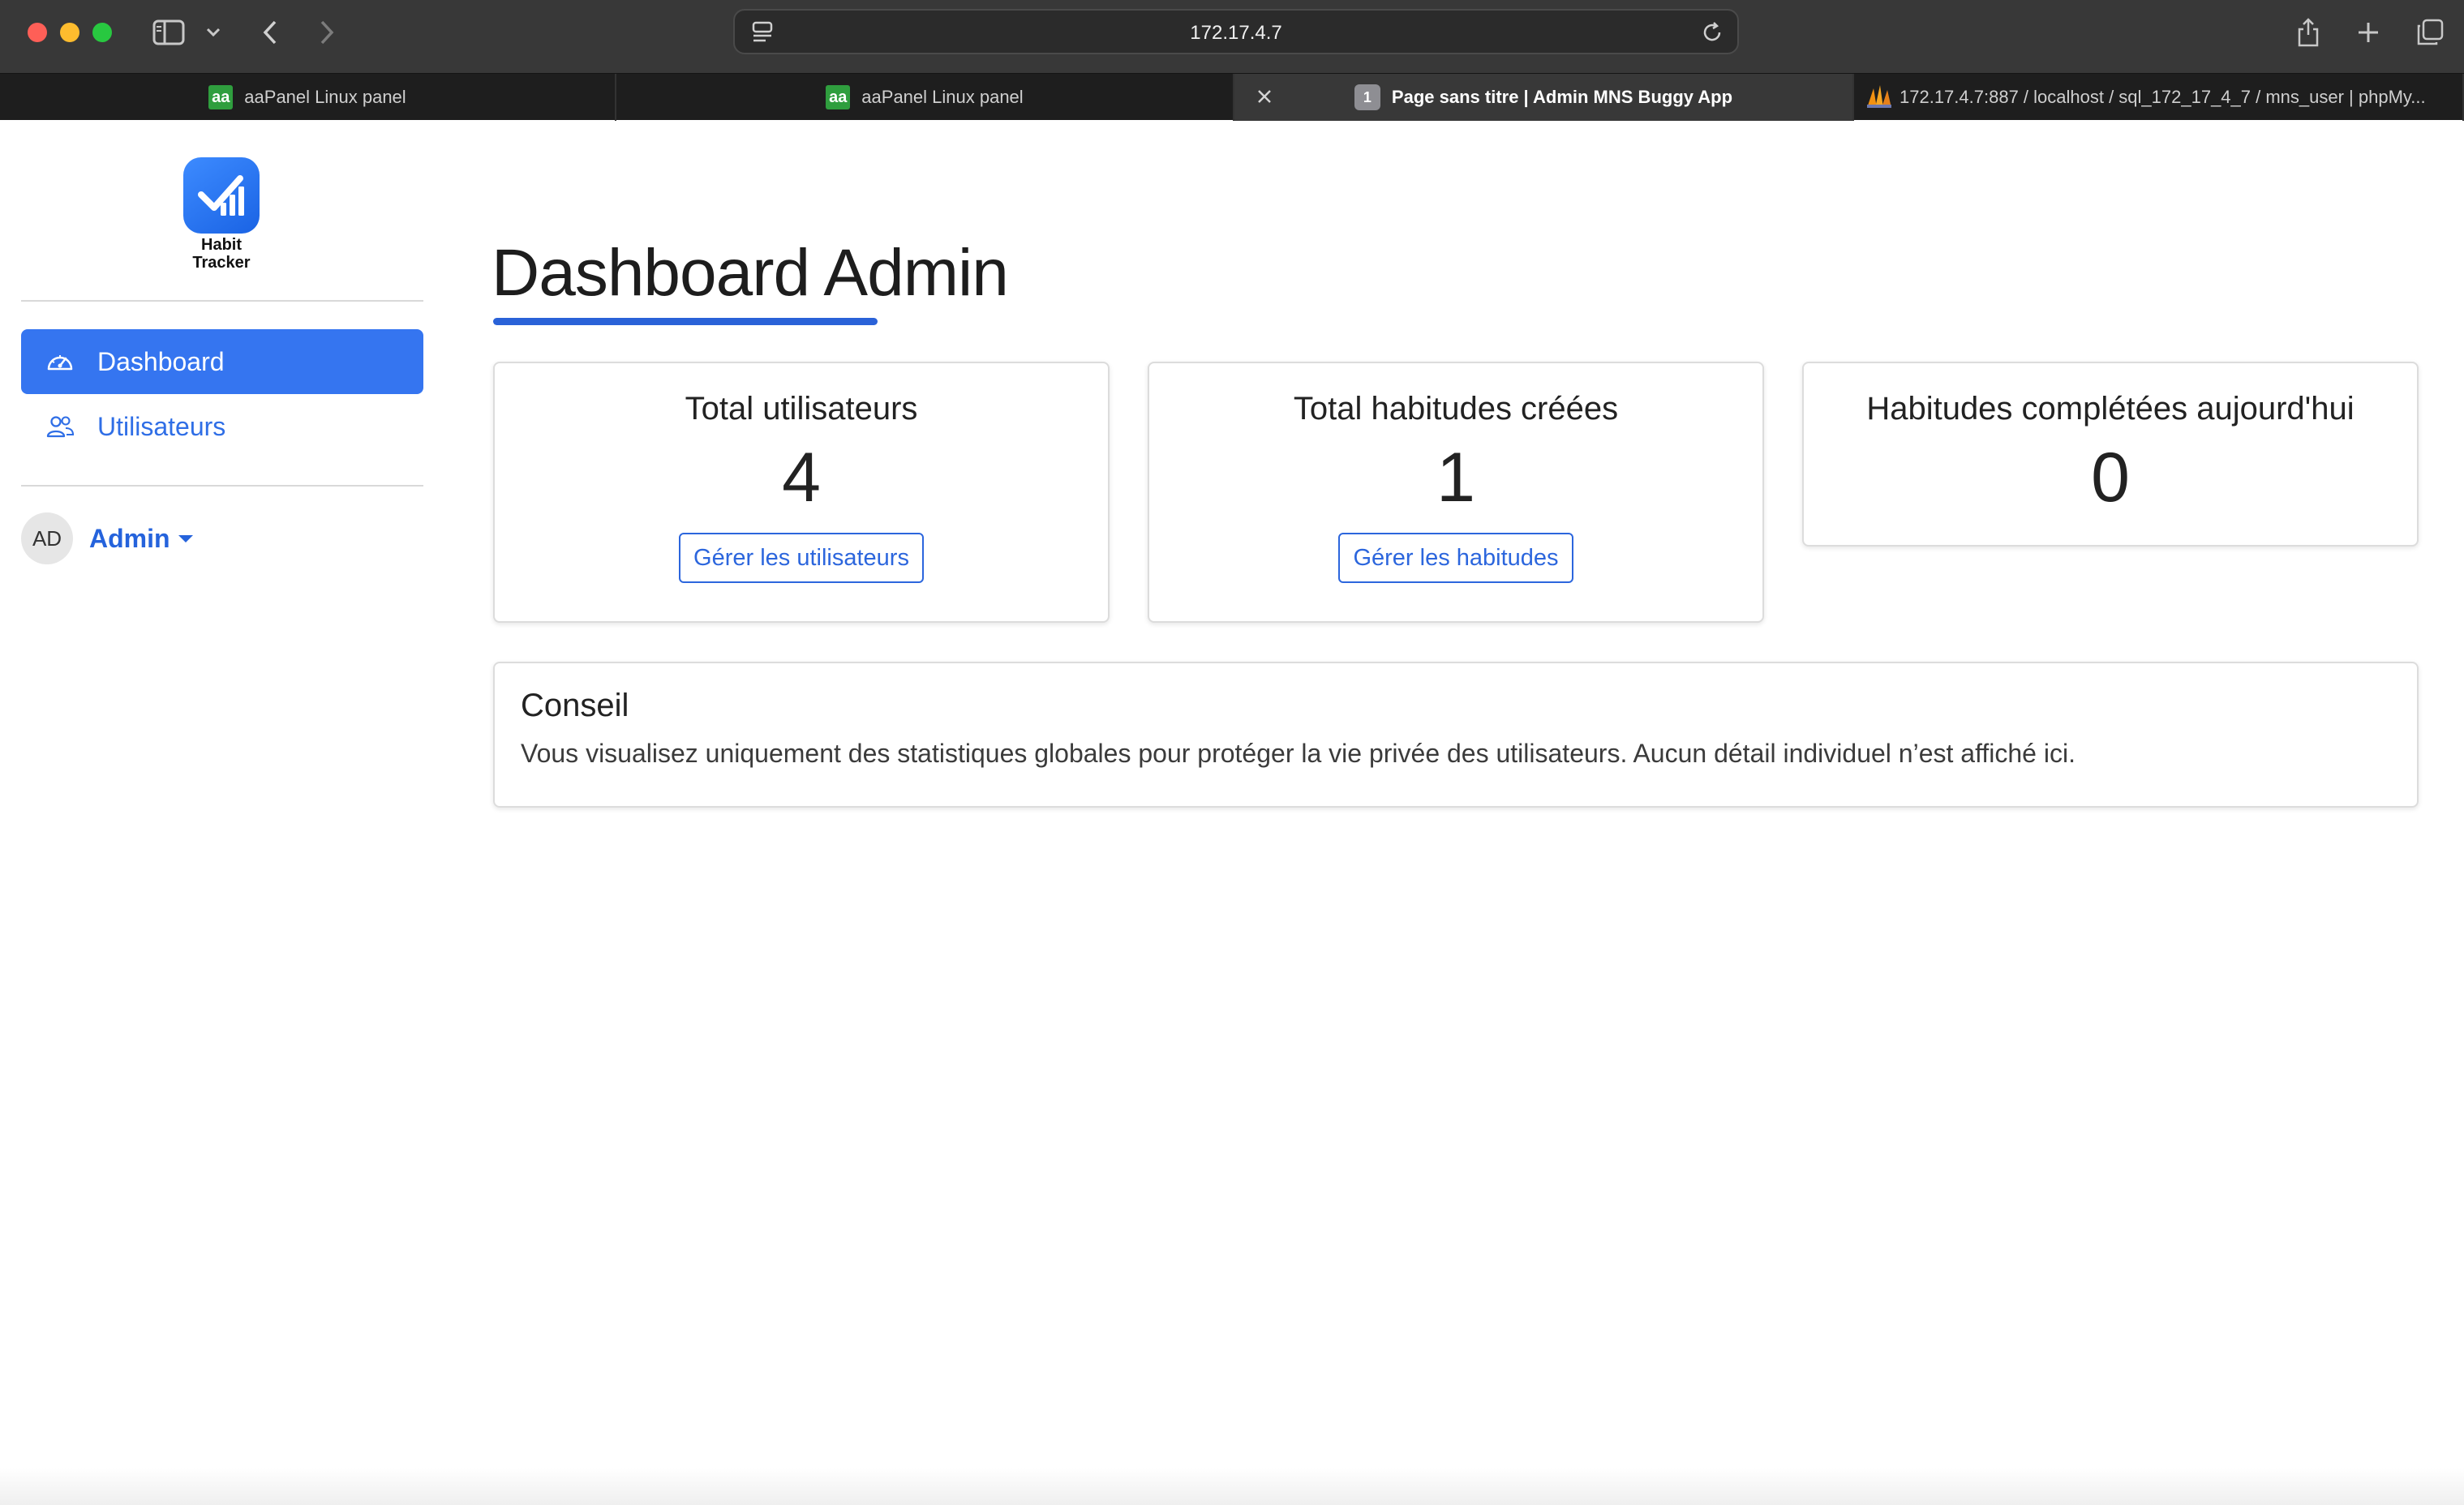  I want to click on users-icon, so click(62, 426).